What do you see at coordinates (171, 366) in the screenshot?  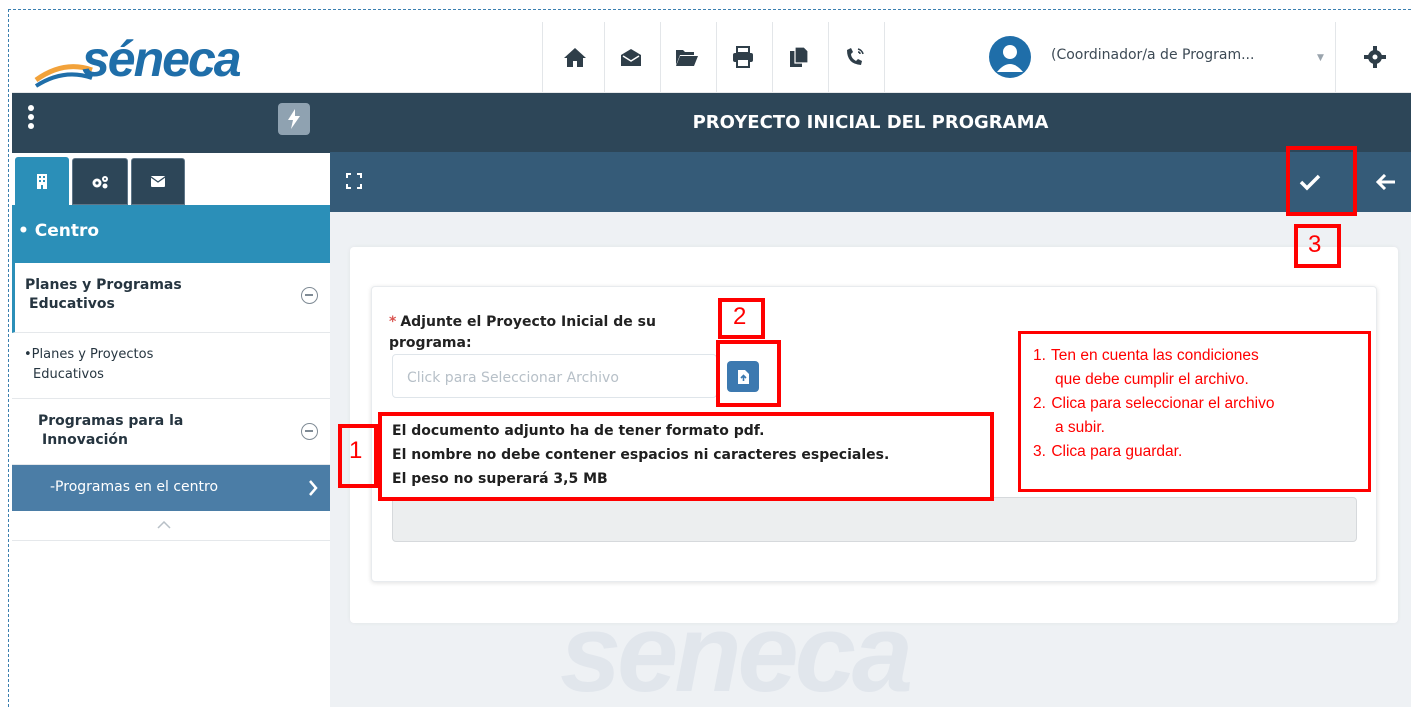 I see `sidebar-item-planes-proyectos: •Planes y Proyectos Educativos` at bounding box center [171, 366].